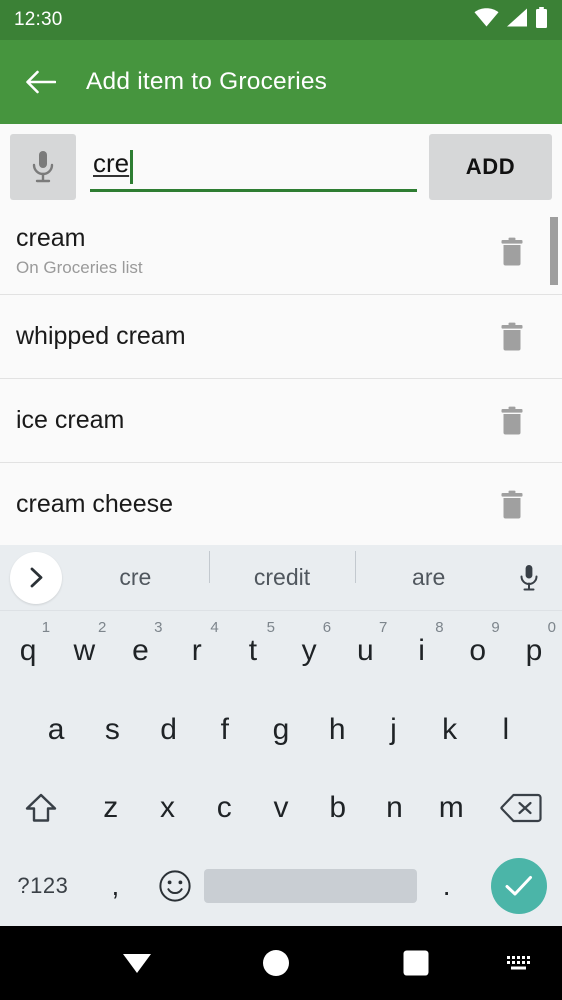 The width and height of the screenshot is (562, 1000). What do you see at coordinates (112, 730) in the screenshot?
I see `key-s: s` at bounding box center [112, 730].